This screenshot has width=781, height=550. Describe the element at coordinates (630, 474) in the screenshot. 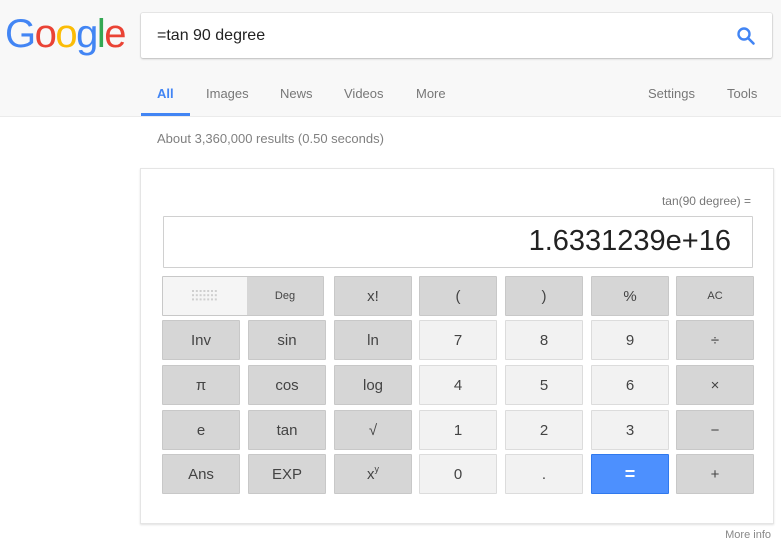

I see `equals-button: =` at that location.